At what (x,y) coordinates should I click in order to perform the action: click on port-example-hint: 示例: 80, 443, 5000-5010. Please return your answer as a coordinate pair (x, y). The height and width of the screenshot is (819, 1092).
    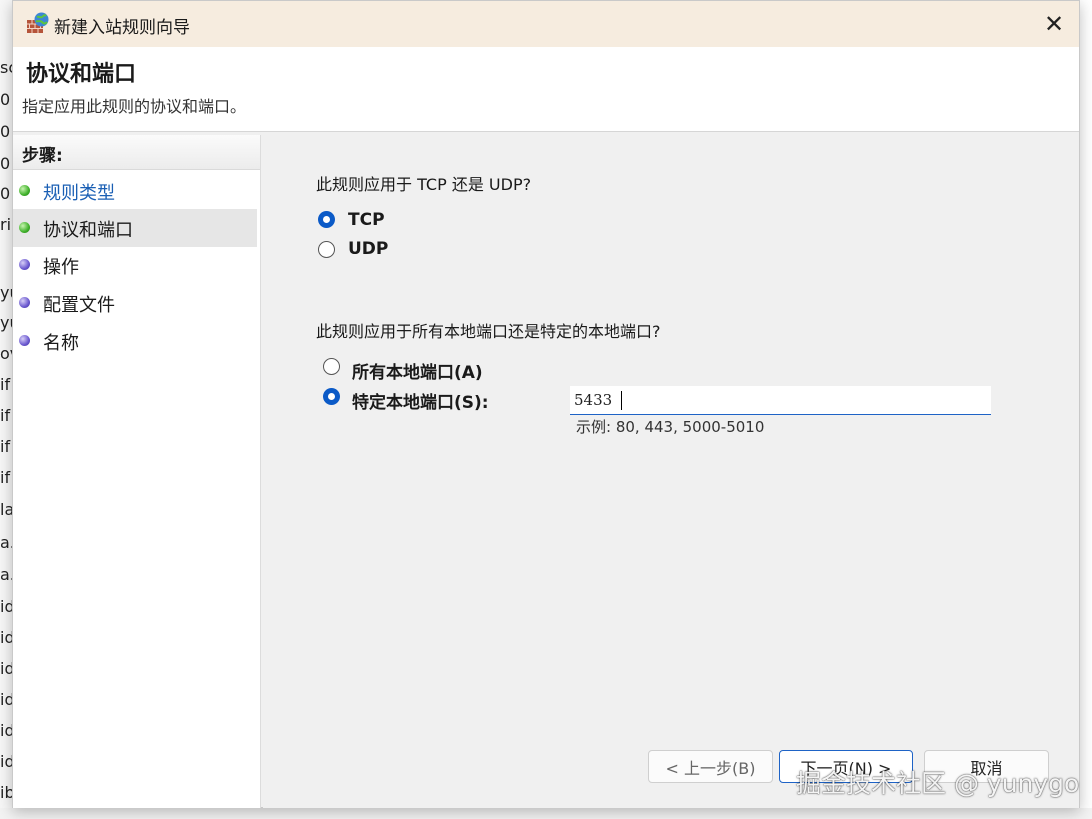
    Looking at the image, I should click on (670, 427).